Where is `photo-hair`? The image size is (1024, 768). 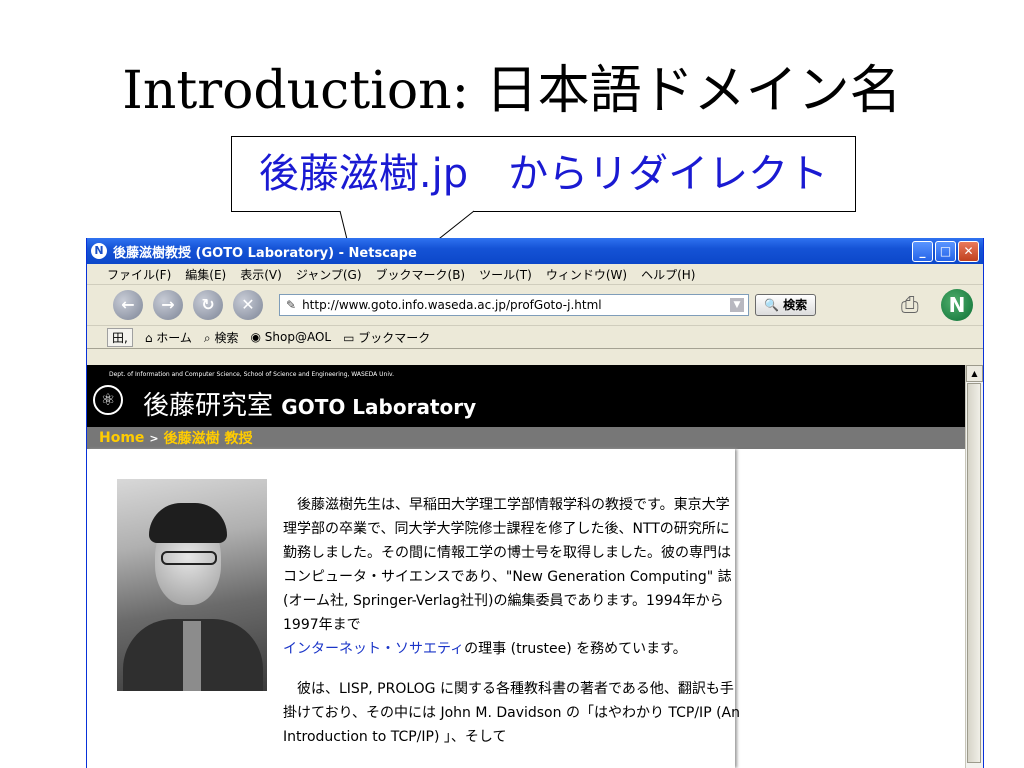
photo-hair is located at coordinates (188, 523).